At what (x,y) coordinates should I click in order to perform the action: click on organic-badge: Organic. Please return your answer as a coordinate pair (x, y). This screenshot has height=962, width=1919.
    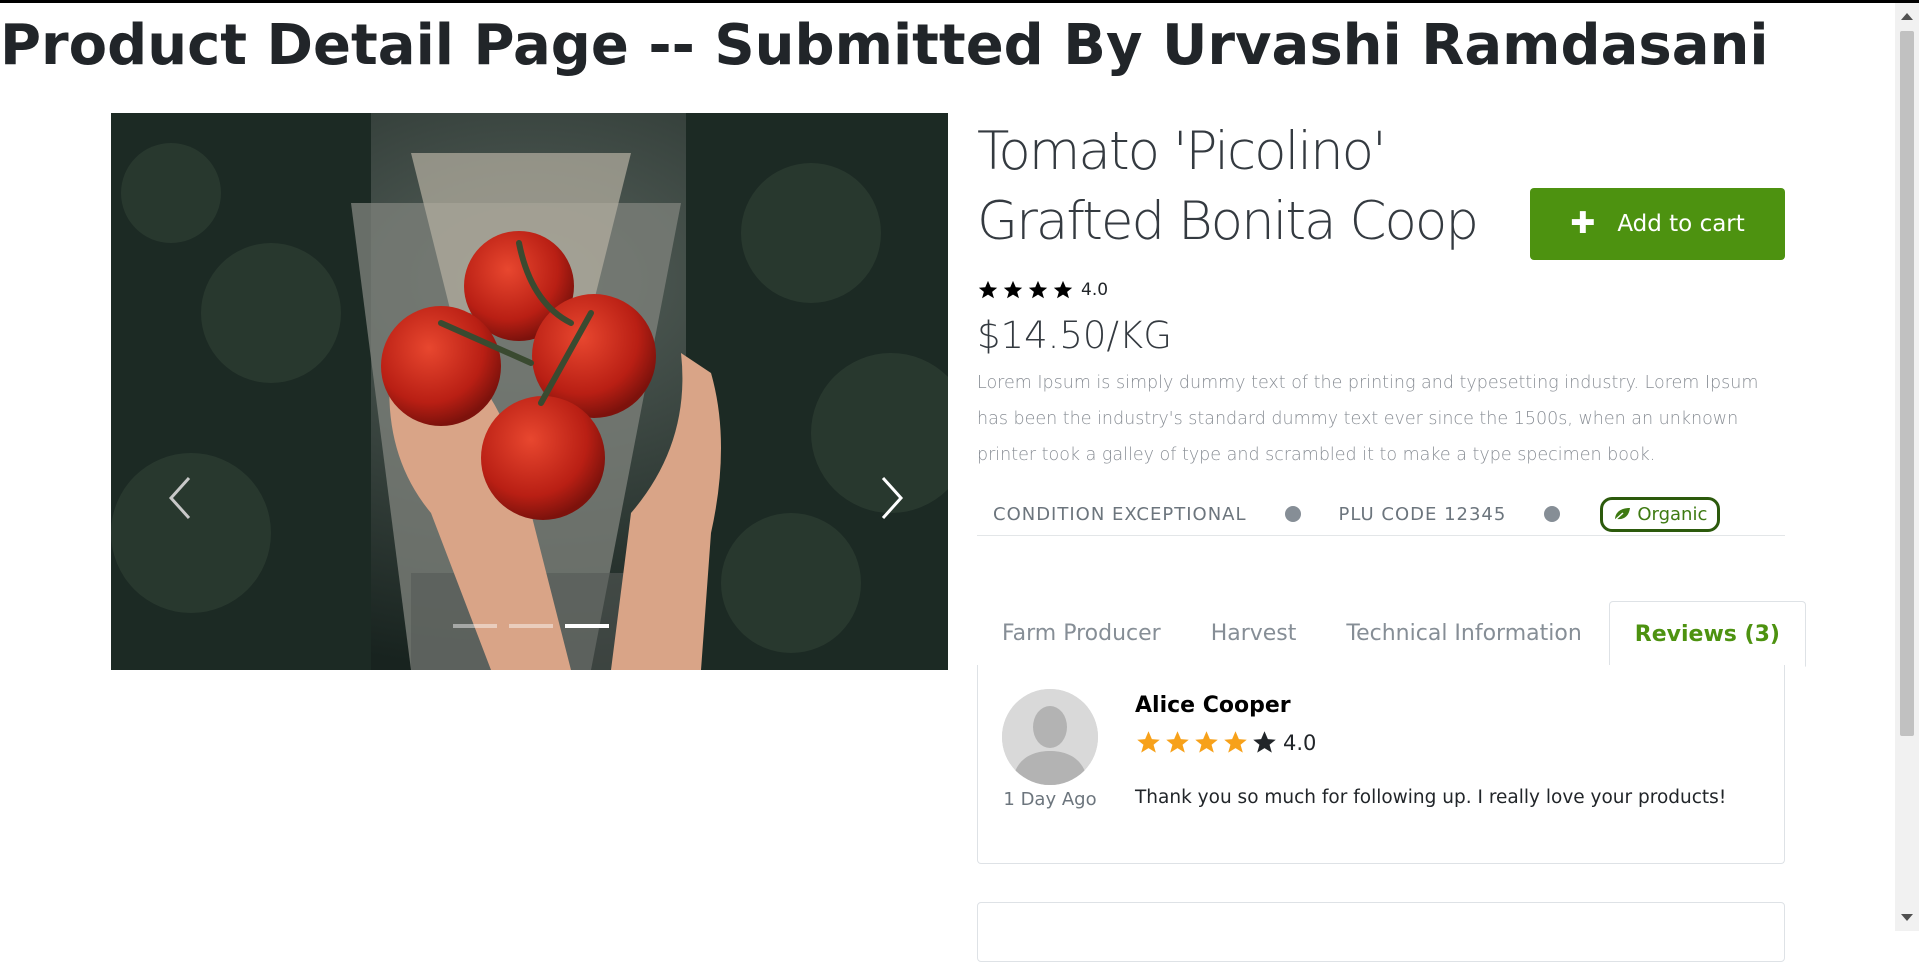
    Looking at the image, I should click on (1660, 514).